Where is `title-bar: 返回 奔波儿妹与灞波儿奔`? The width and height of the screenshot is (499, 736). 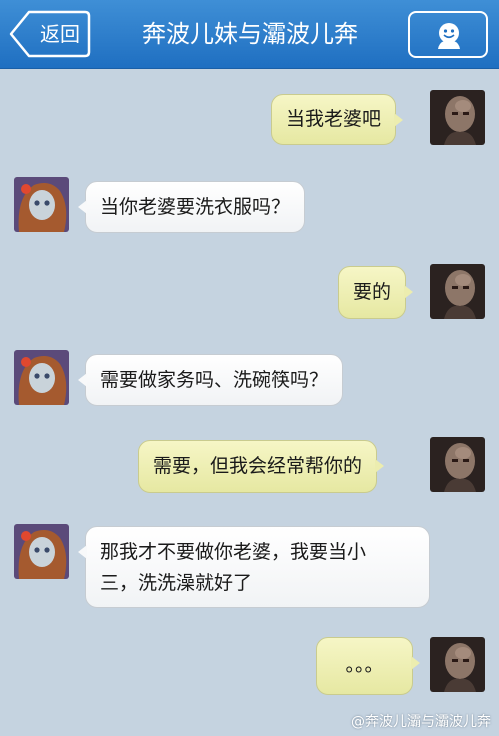
title-bar: 返回 奔波儿妹与灞波儿奔 is located at coordinates (249, 34).